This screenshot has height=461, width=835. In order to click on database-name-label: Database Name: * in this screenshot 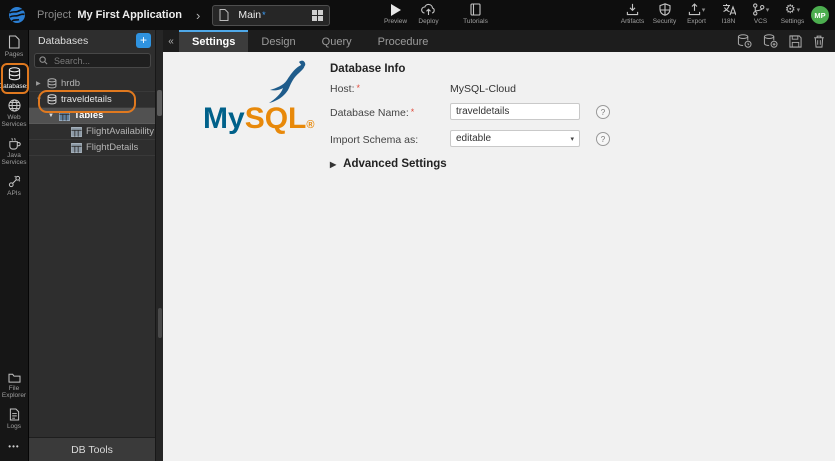, I will do `click(372, 113)`.